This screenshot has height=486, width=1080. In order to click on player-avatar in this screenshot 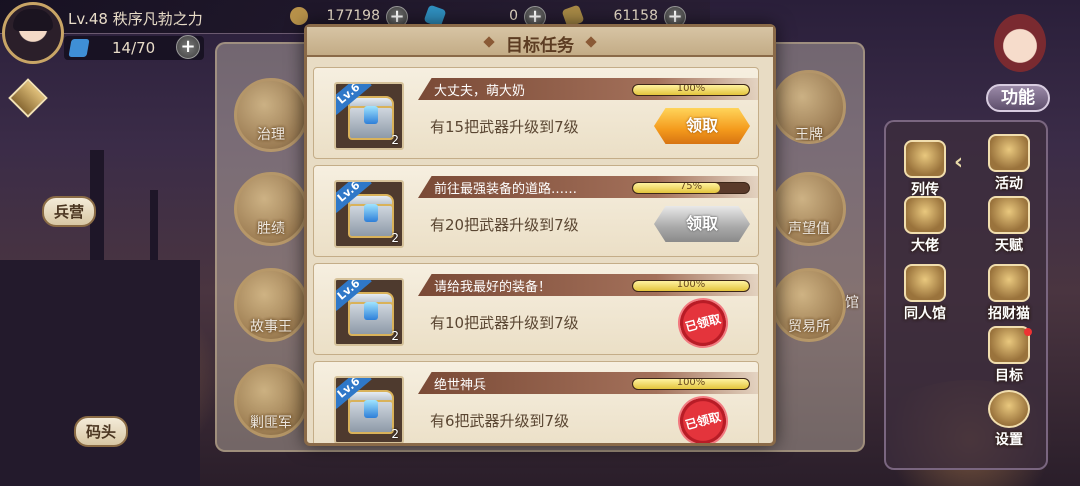, I will do `click(33, 33)`.